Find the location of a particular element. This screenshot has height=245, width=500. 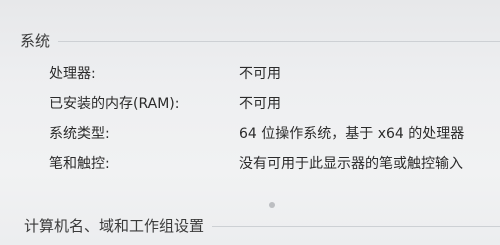

screen-smudge is located at coordinates (272, 205).